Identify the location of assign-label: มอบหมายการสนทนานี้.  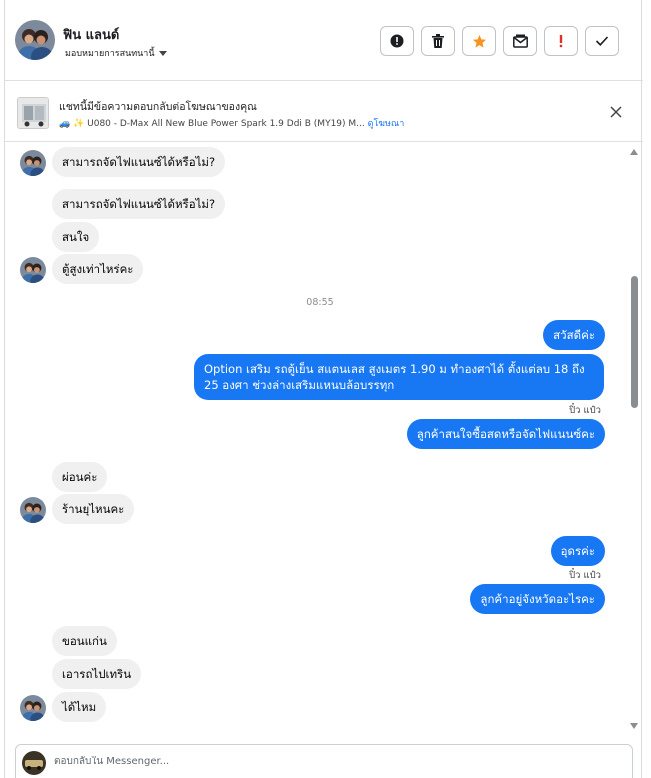
(110, 54).